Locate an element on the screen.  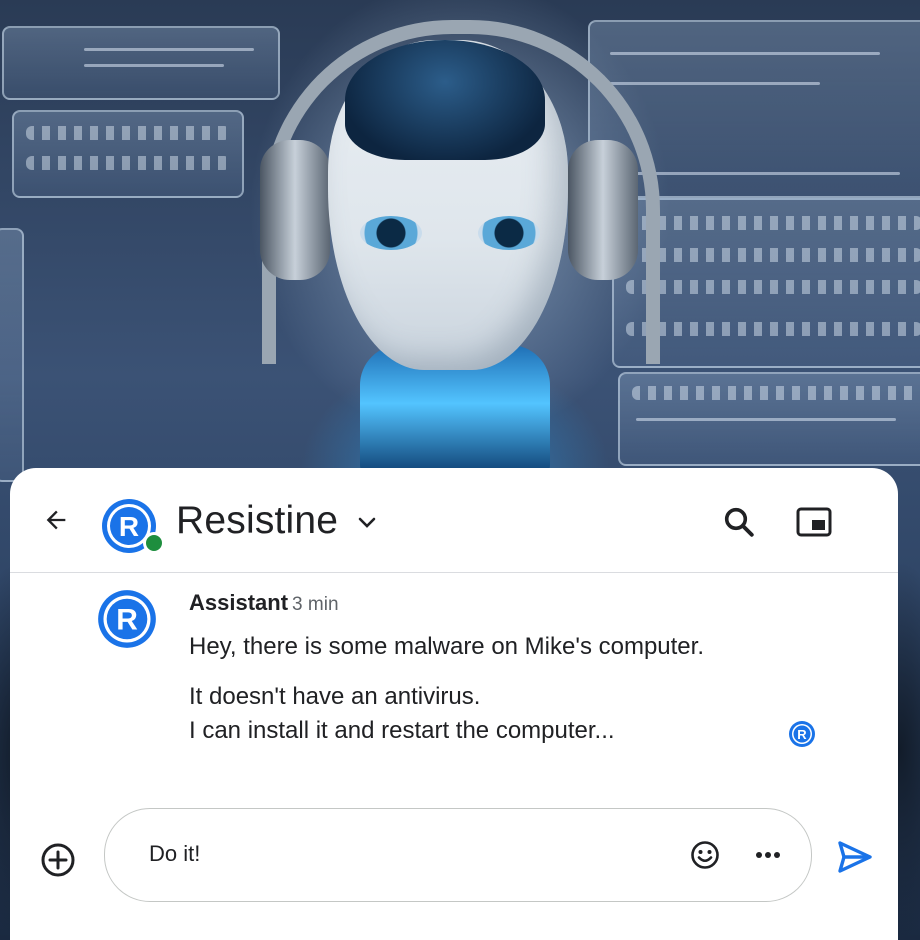
message-text: It doesn't have an antivirus. is located at coordinates (335, 696).